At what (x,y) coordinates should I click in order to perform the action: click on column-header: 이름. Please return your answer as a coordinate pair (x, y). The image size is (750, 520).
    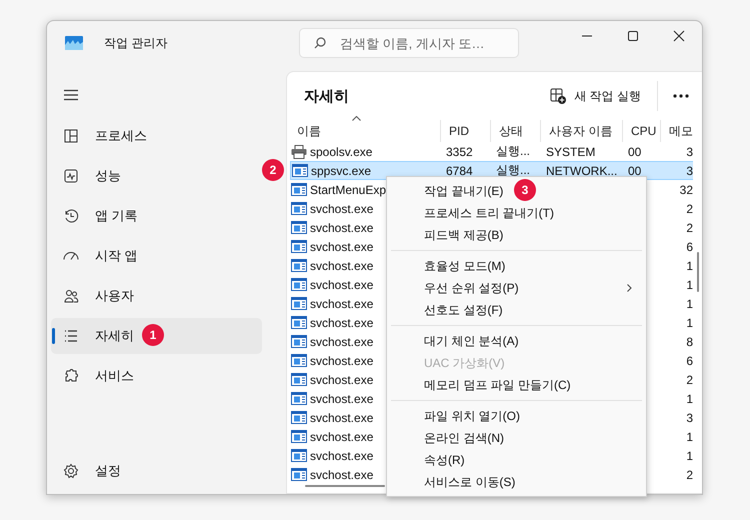
    Looking at the image, I should click on (365, 131).